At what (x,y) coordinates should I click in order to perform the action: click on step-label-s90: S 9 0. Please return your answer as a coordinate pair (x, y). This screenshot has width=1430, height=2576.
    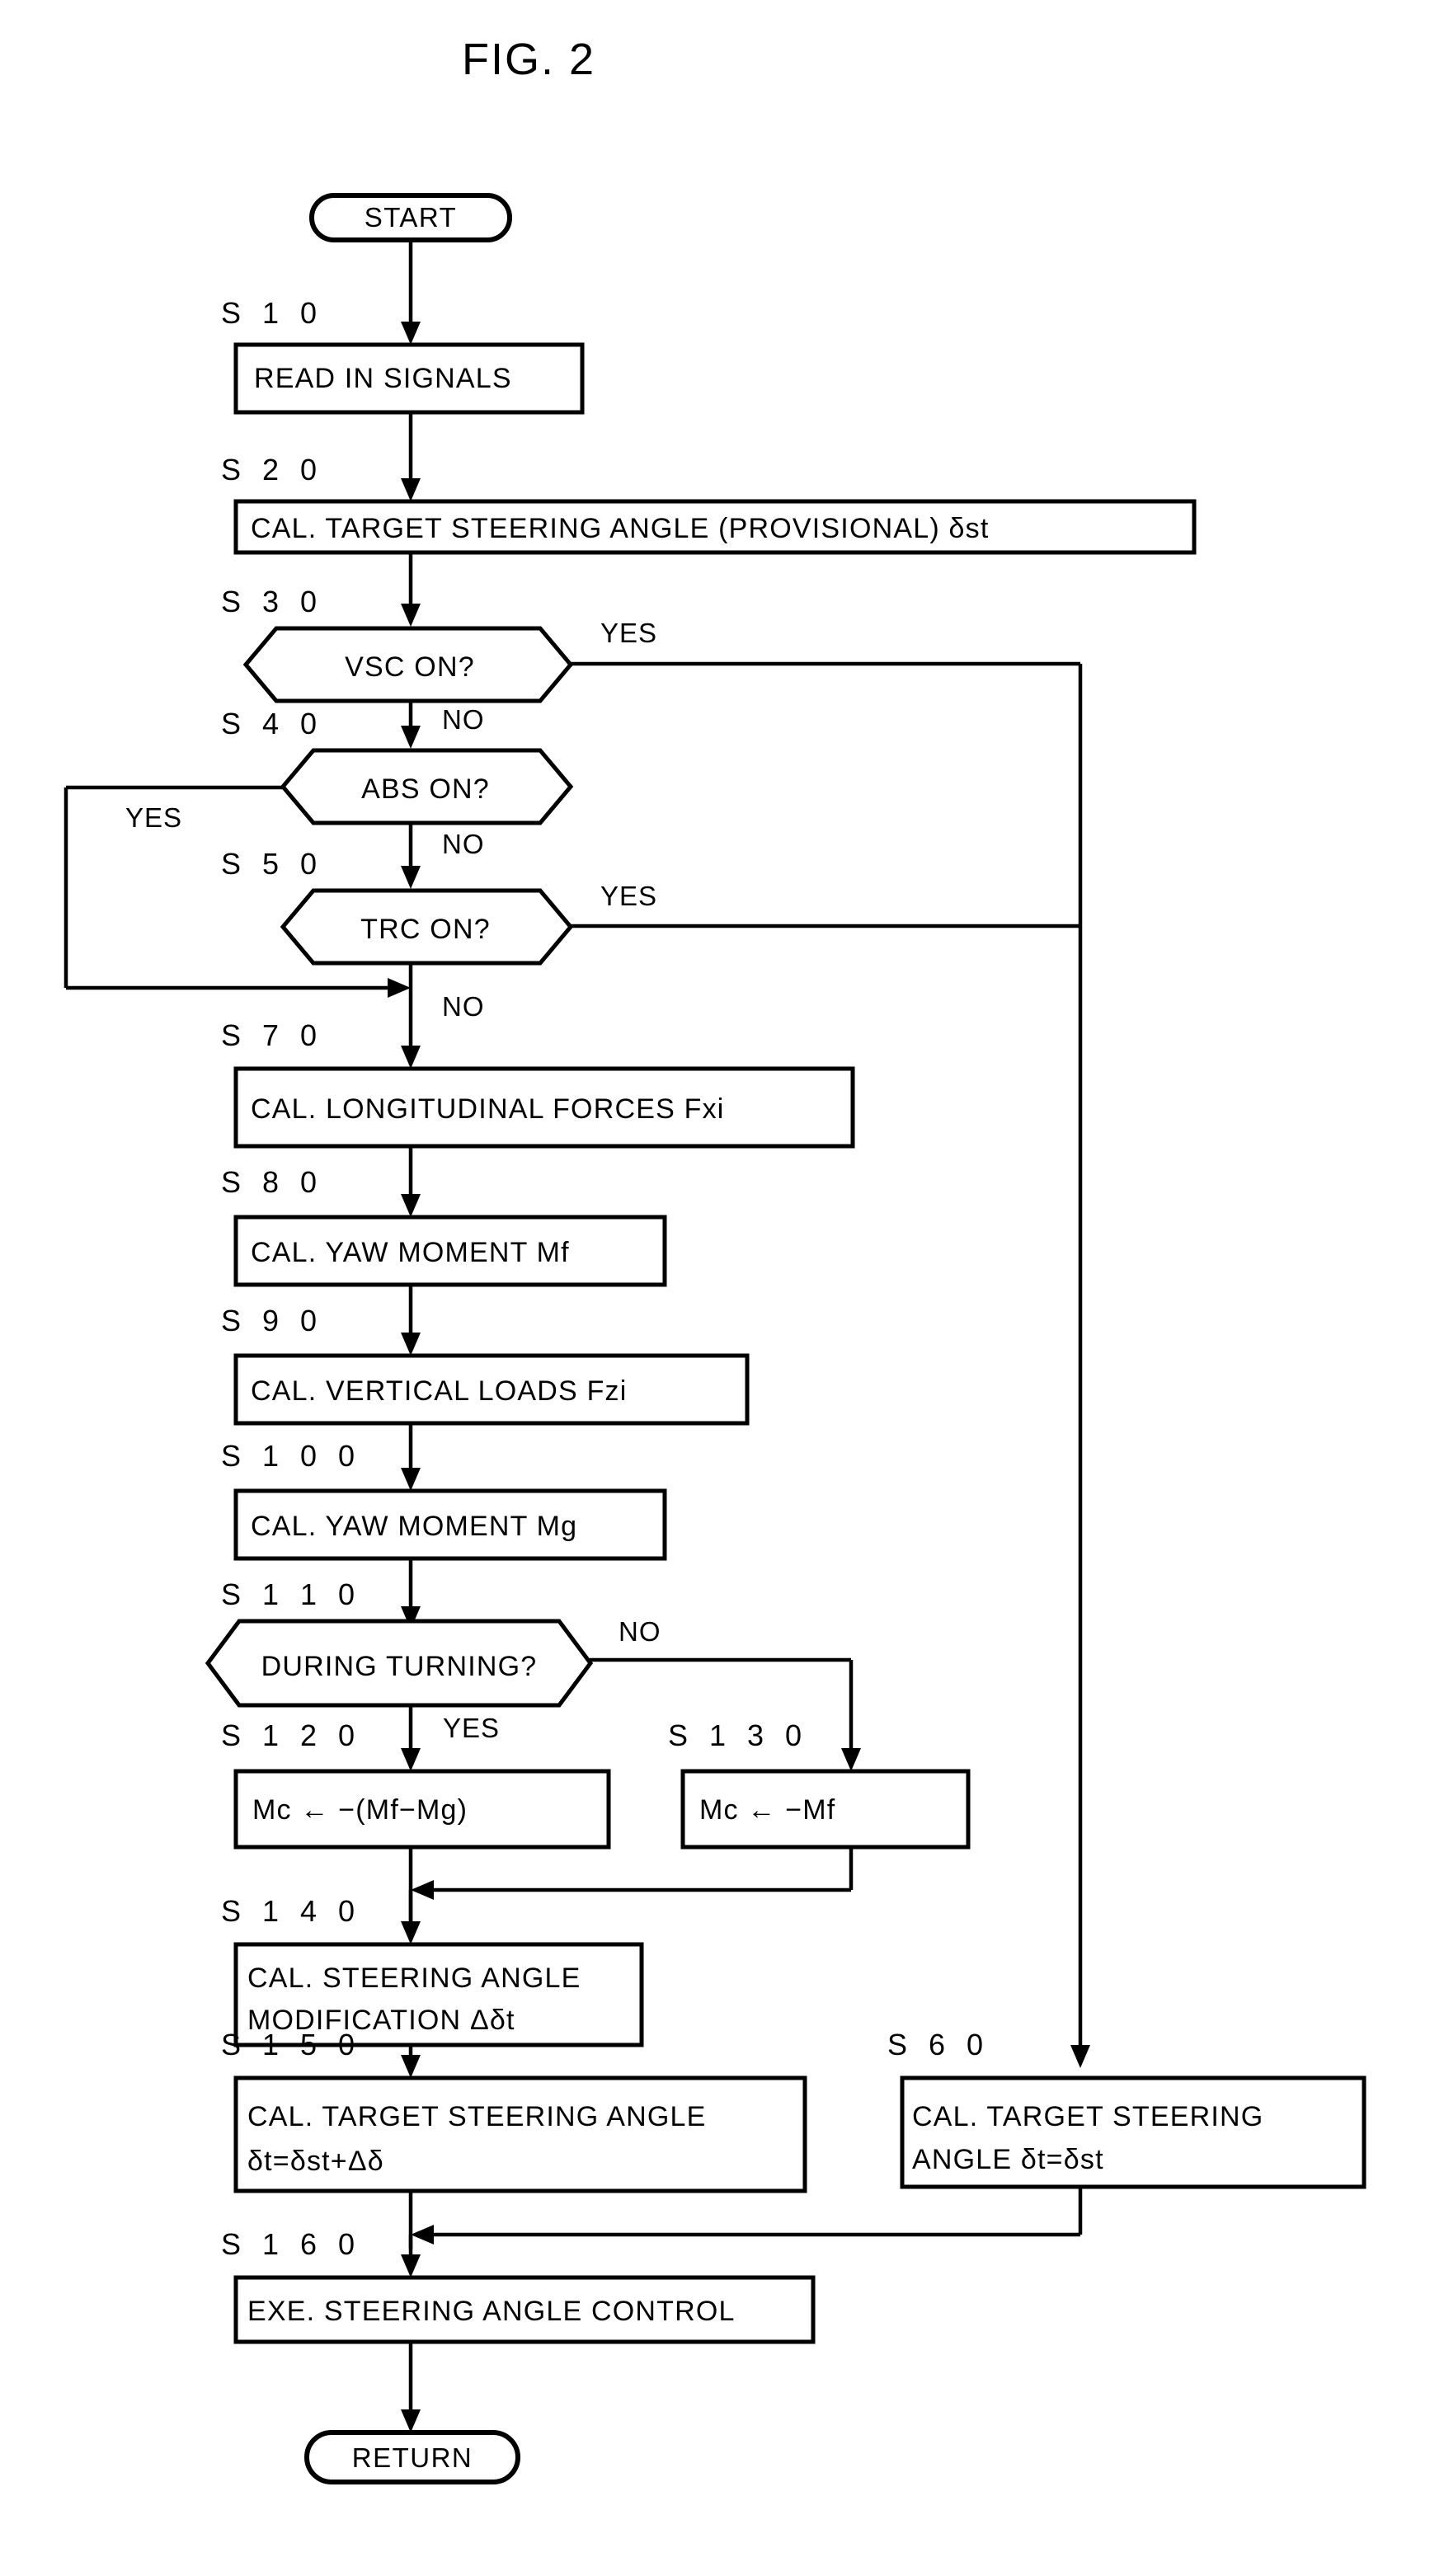
    Looking at the image, I should click on (272, 1320).